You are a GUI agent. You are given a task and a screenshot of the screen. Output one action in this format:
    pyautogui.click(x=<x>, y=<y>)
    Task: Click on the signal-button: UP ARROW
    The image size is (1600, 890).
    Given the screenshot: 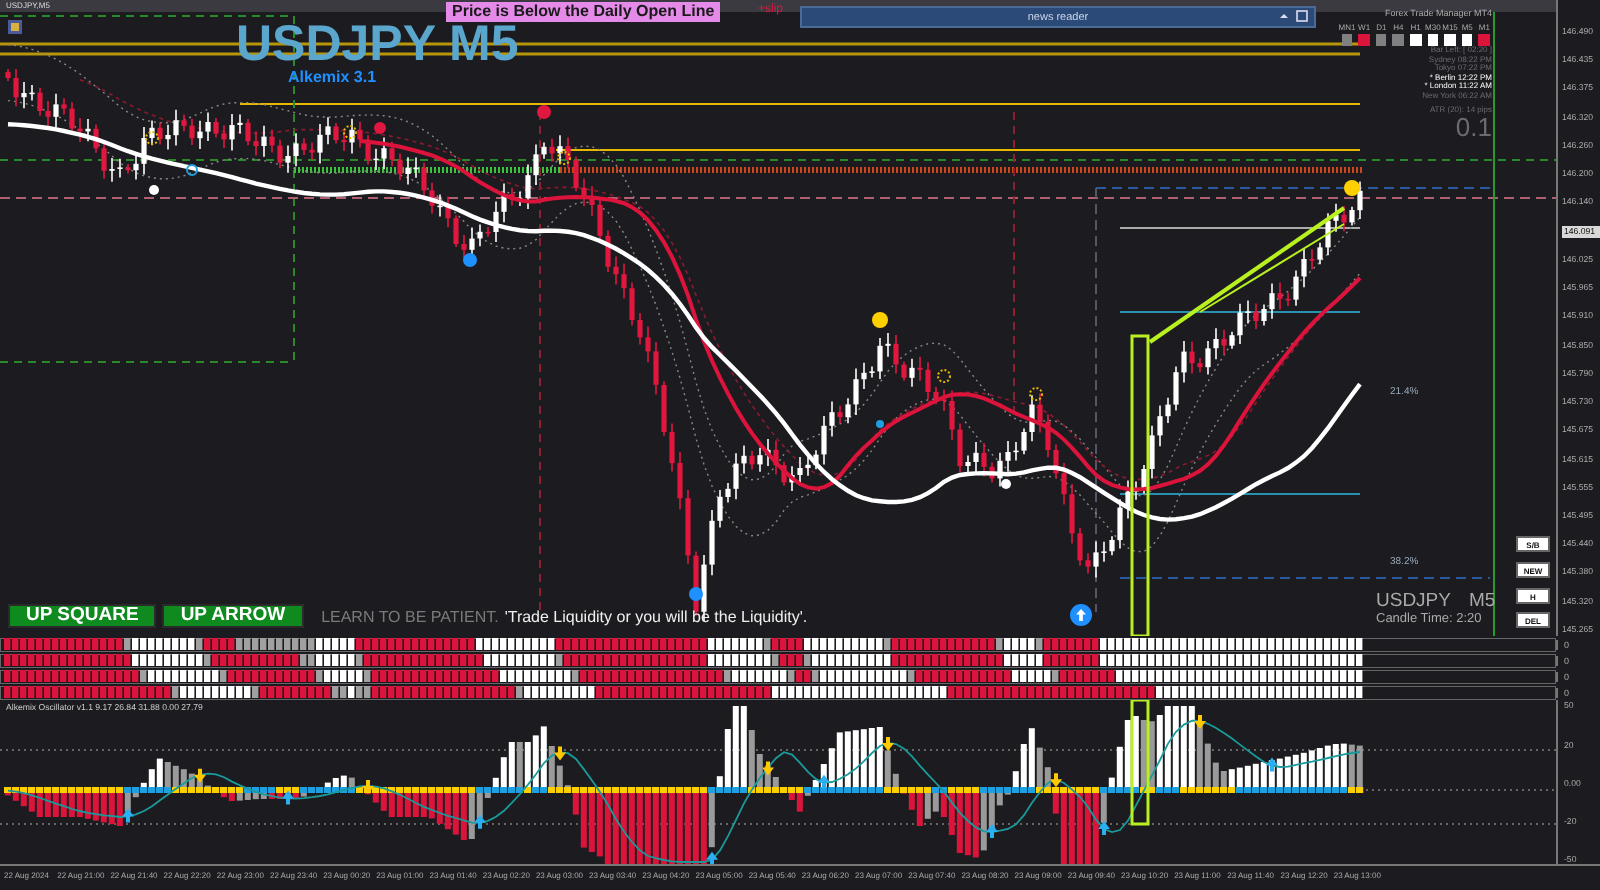 What is the action you would take?
    pyautogui.click(x=233, y=616)
    